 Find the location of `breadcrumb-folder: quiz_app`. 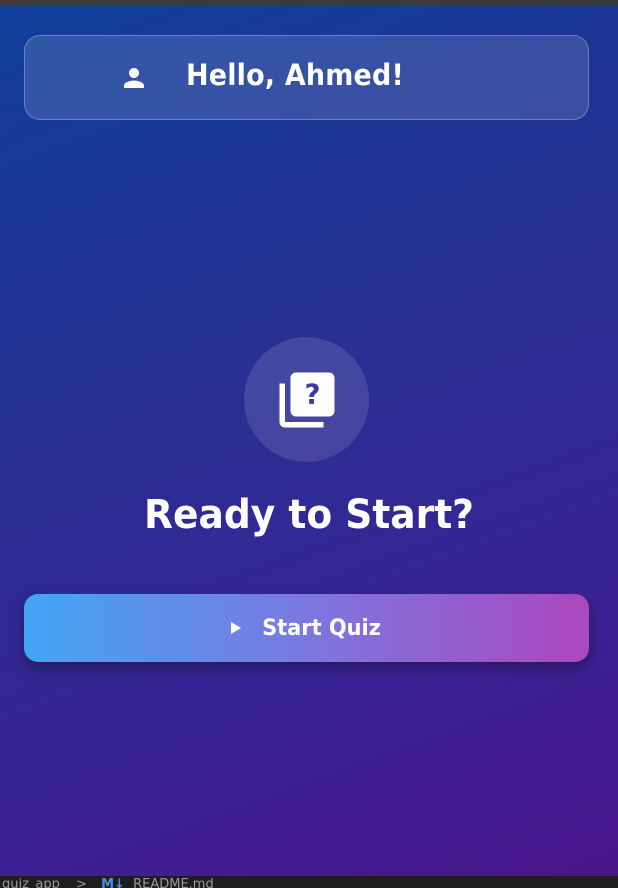

breadcrumb-folder: quiz_app is located at coordinates (31, 883).